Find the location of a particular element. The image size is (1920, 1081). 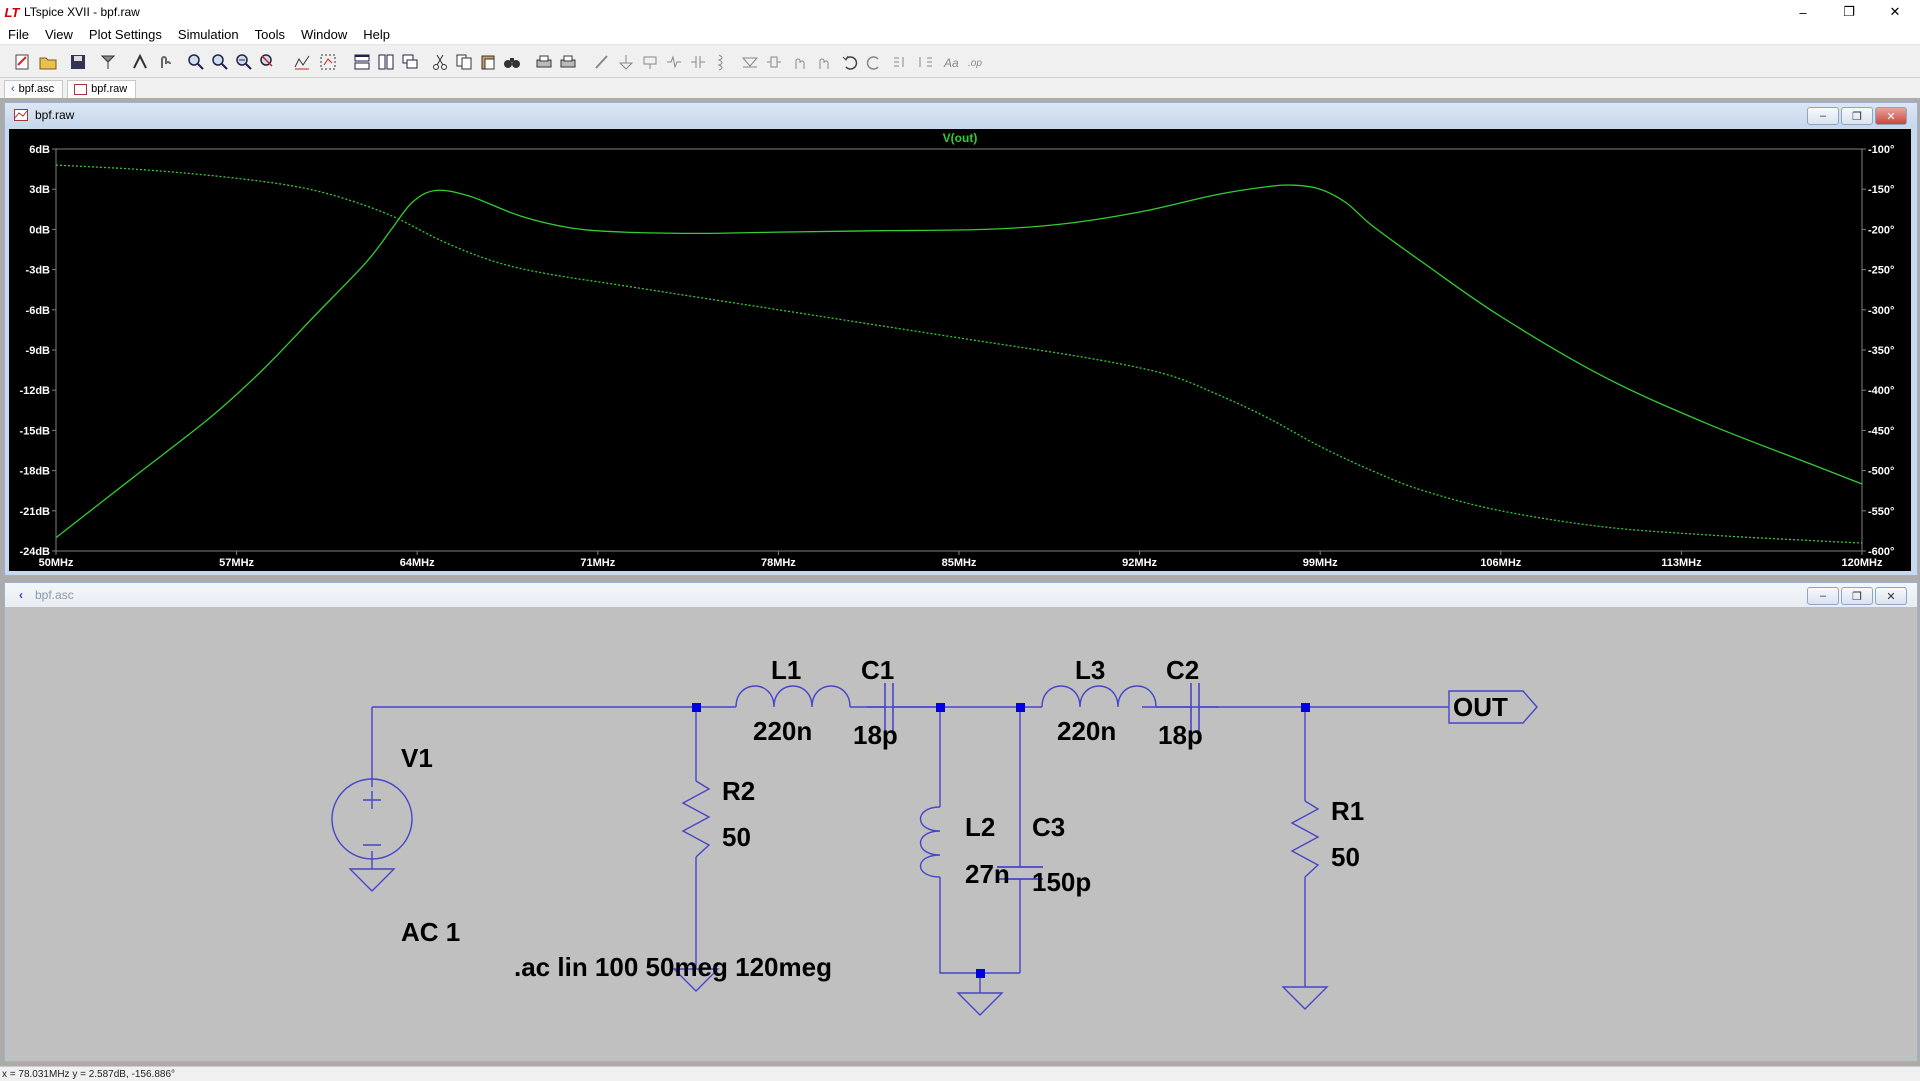

ground-icon is located at coordinates (626, 62).